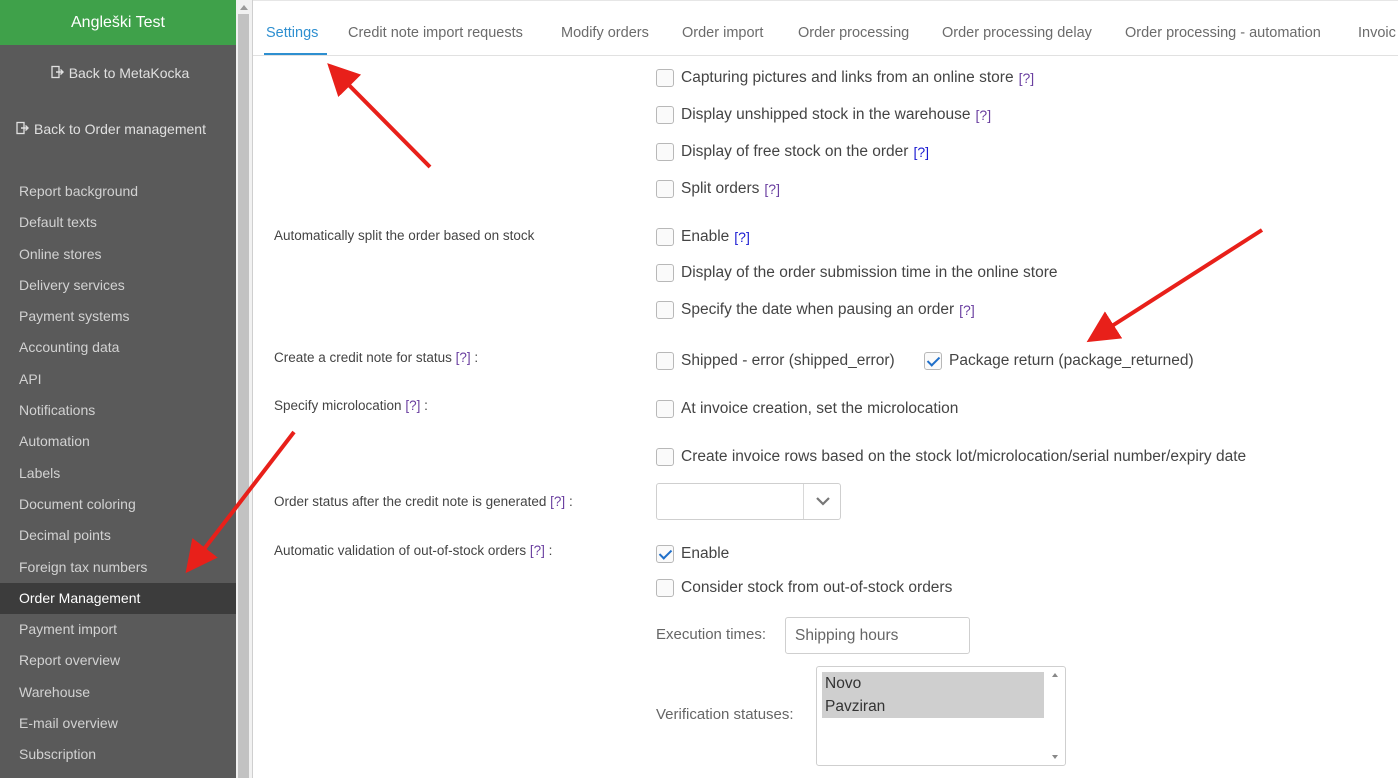  I want to click on tab-order-processing-automation: Order processing - automation, so click(1223, 33).